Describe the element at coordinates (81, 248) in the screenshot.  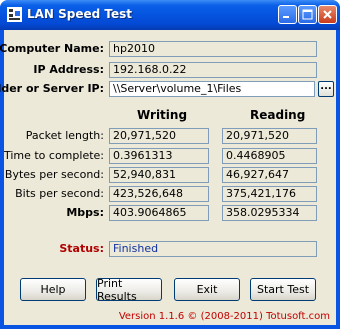
I see `status-label: Status:` at that location.